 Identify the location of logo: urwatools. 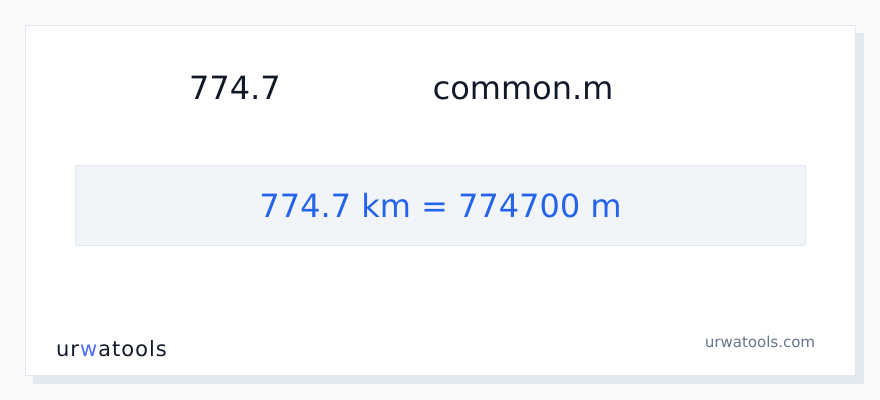
(112, 349).